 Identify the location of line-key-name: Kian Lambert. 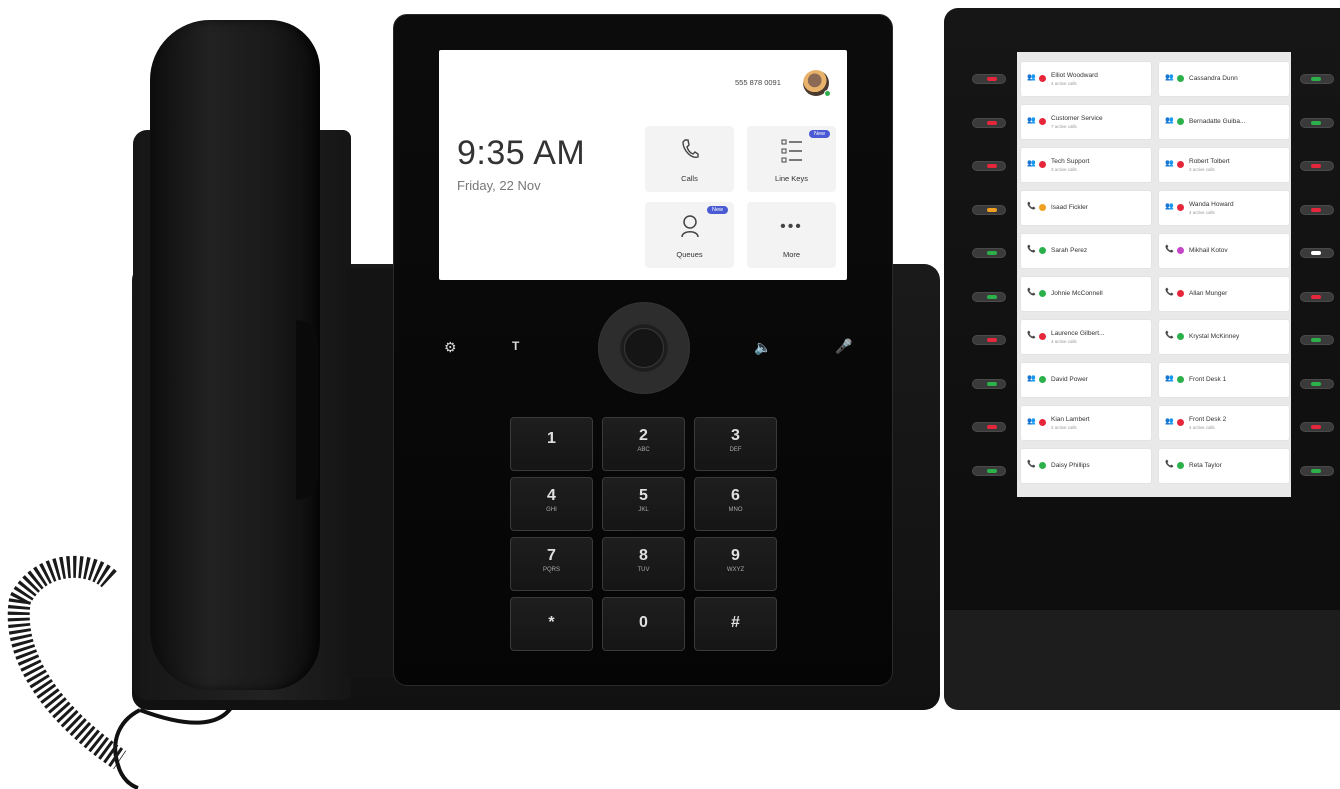
(1070, 419).